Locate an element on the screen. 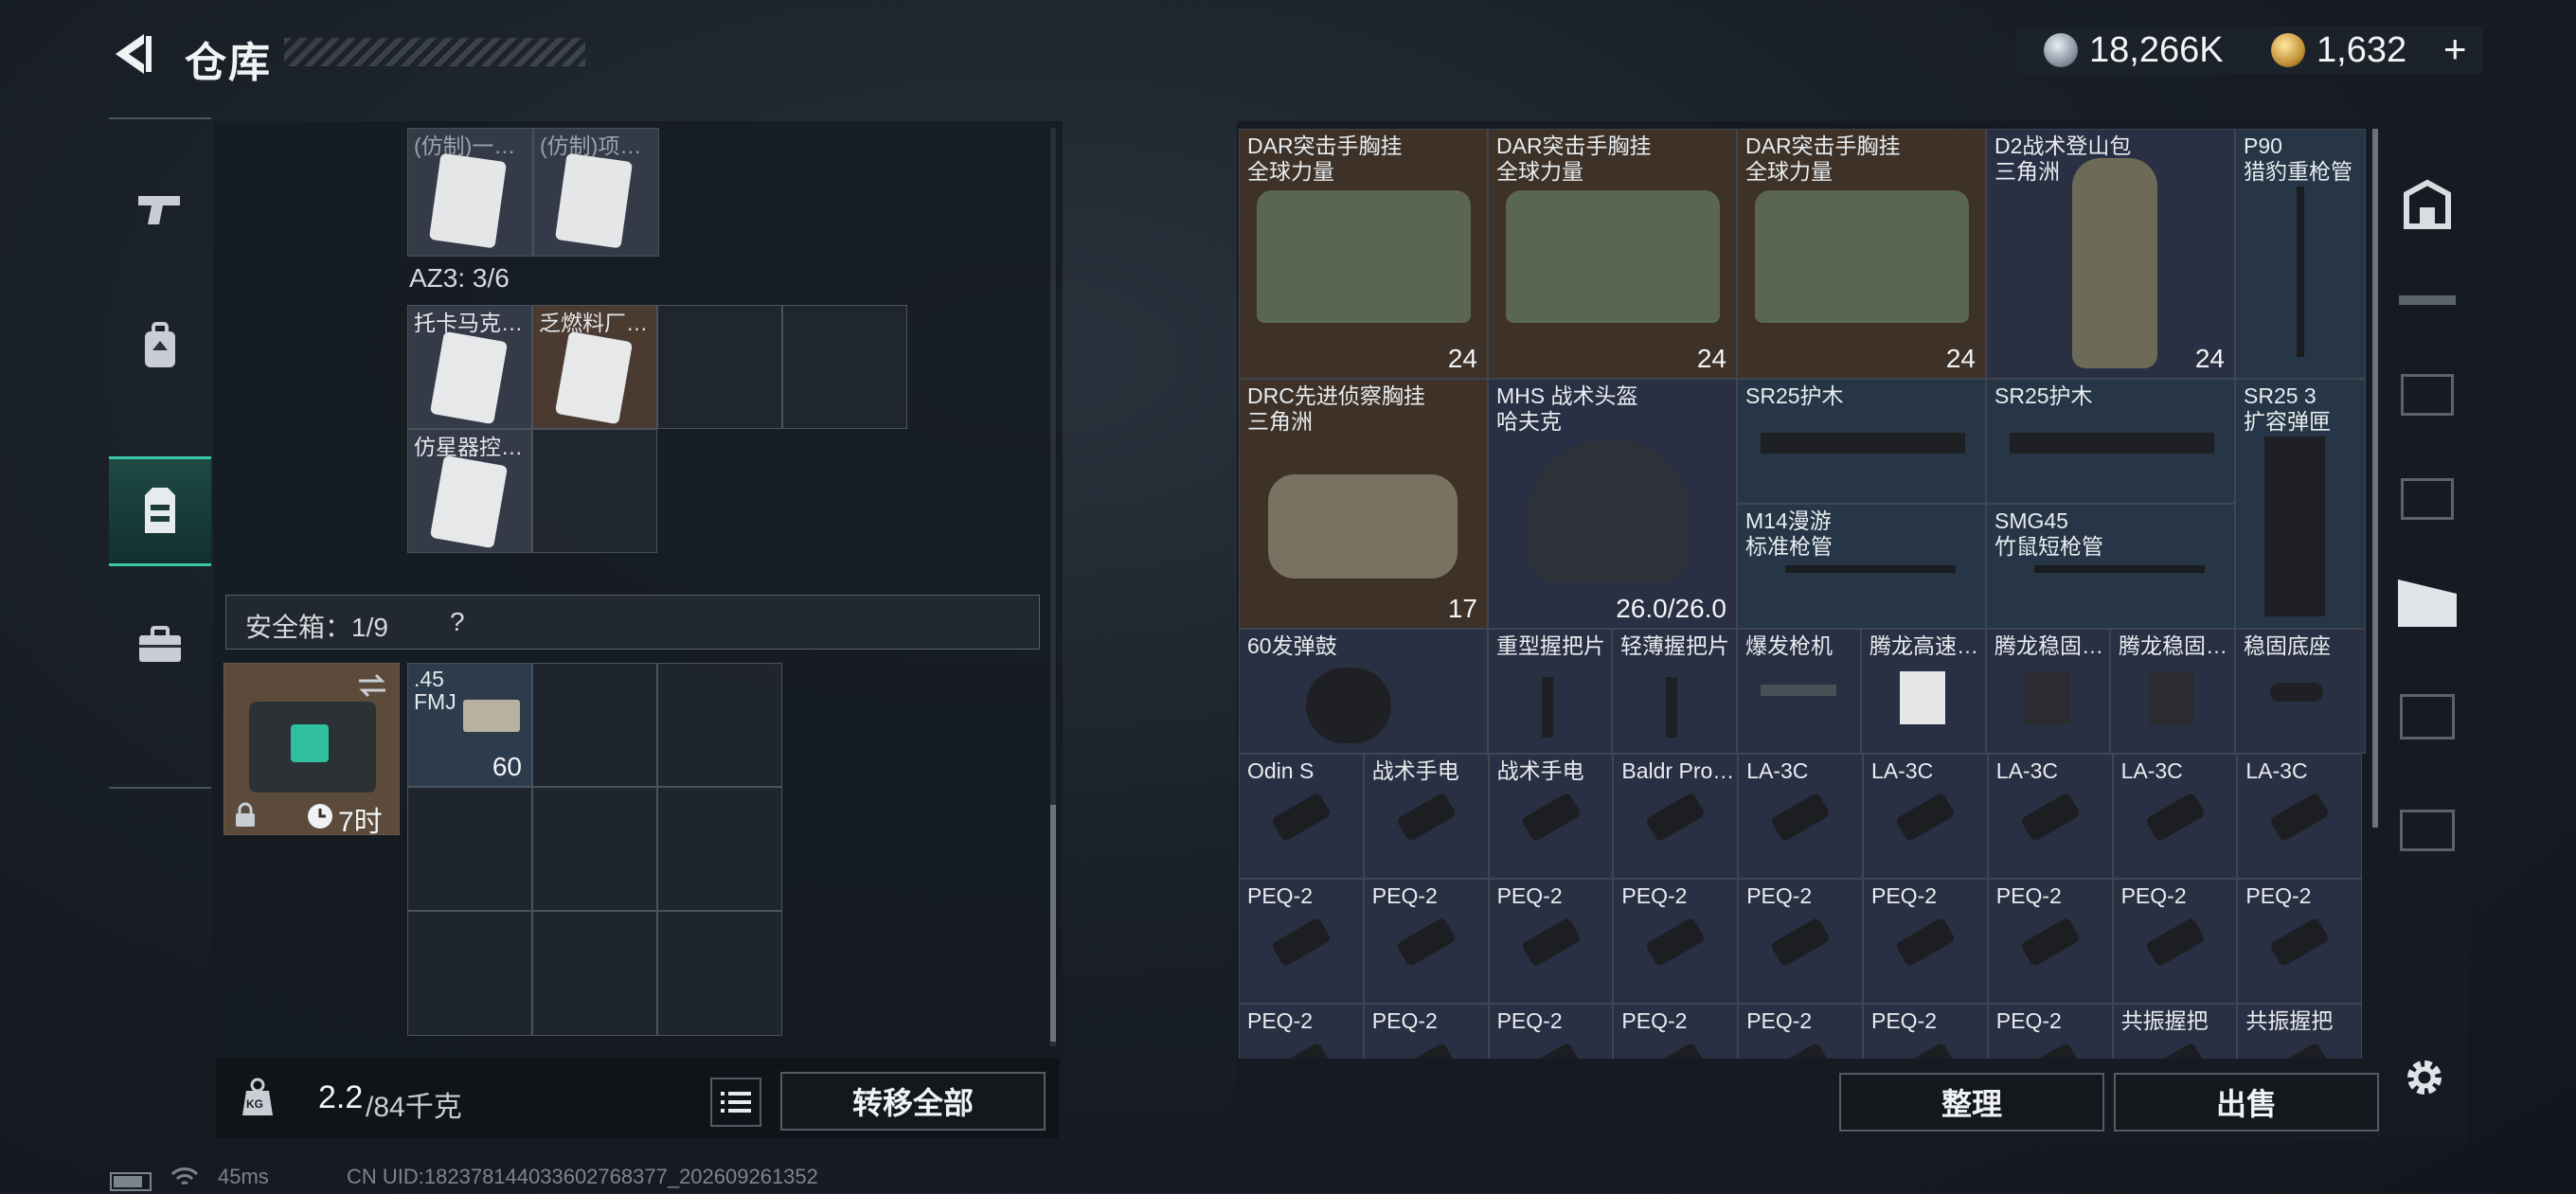 The height and width of the screenshot is (1194, 2576). tab-gti-armor is located at coordinates (2427, 717).